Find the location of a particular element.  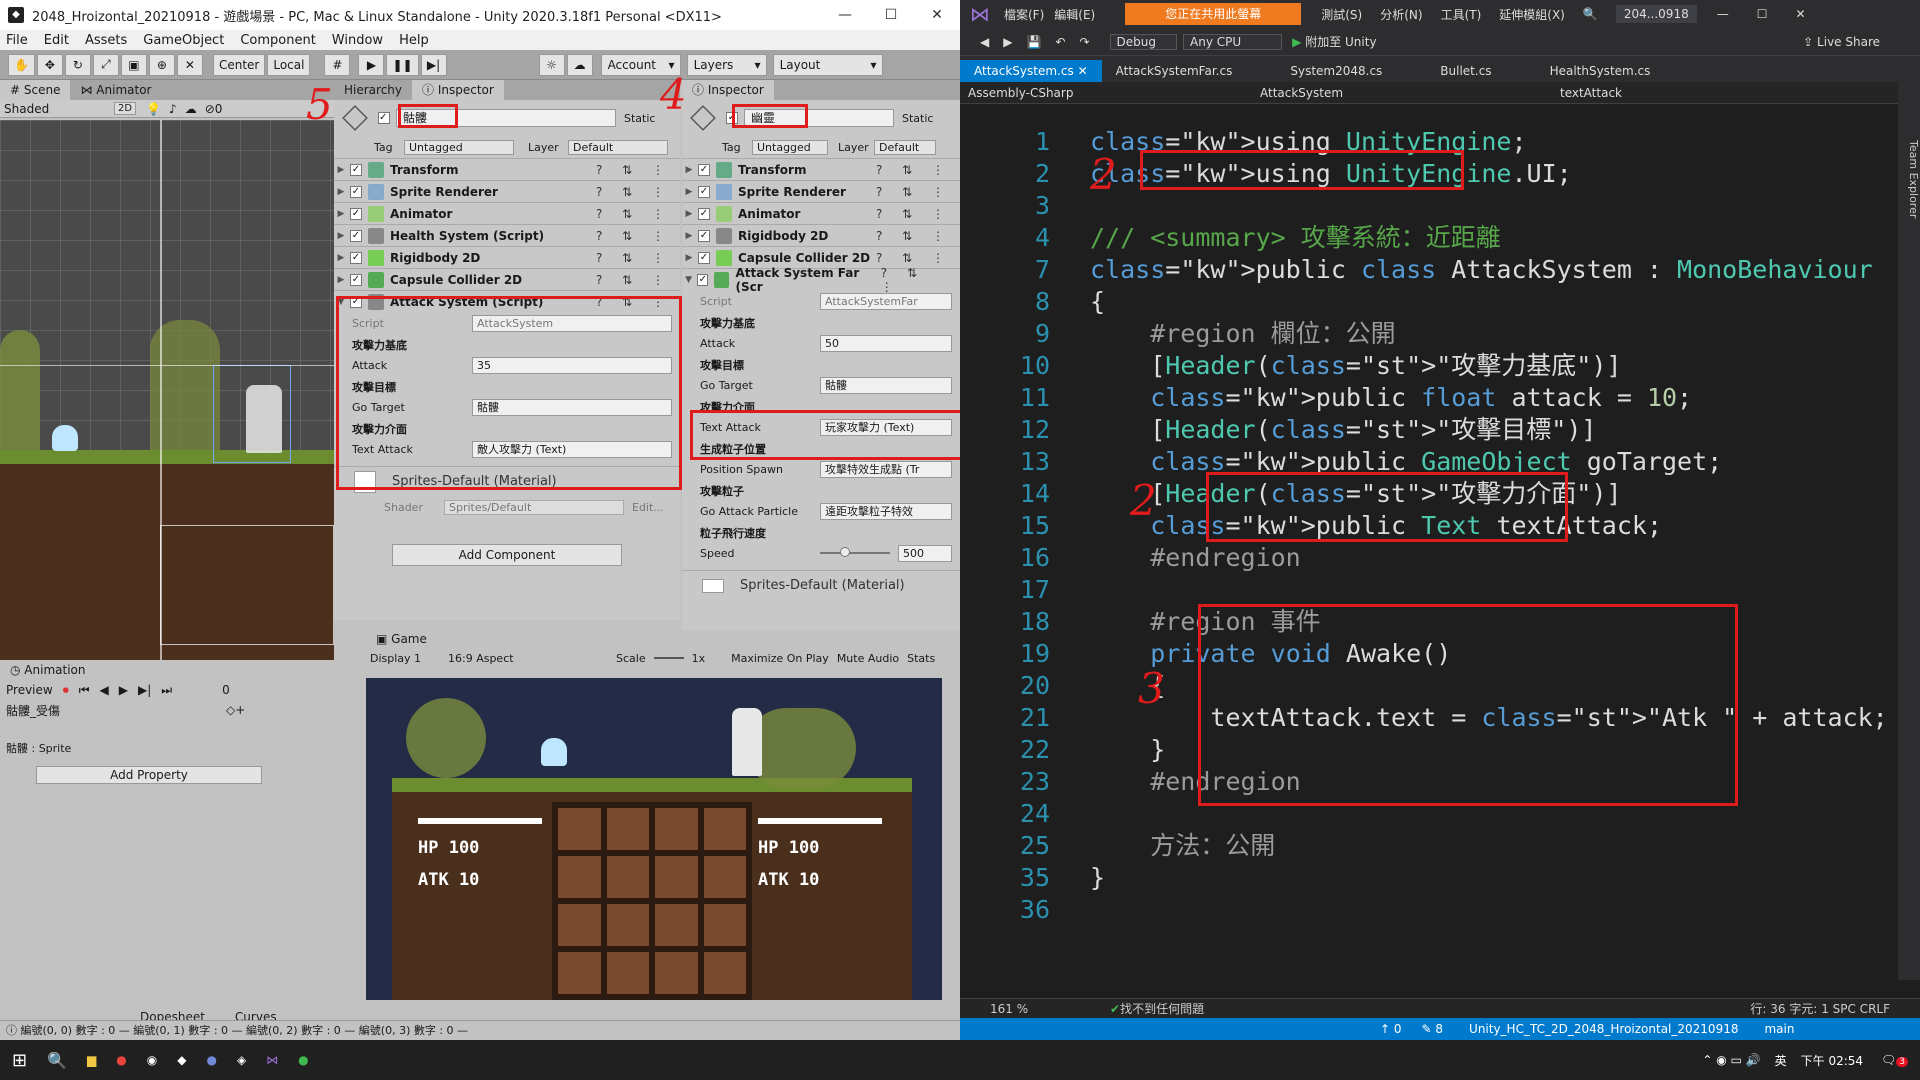

display-dropdown: Display 1 is located at coordinates (405, 658).